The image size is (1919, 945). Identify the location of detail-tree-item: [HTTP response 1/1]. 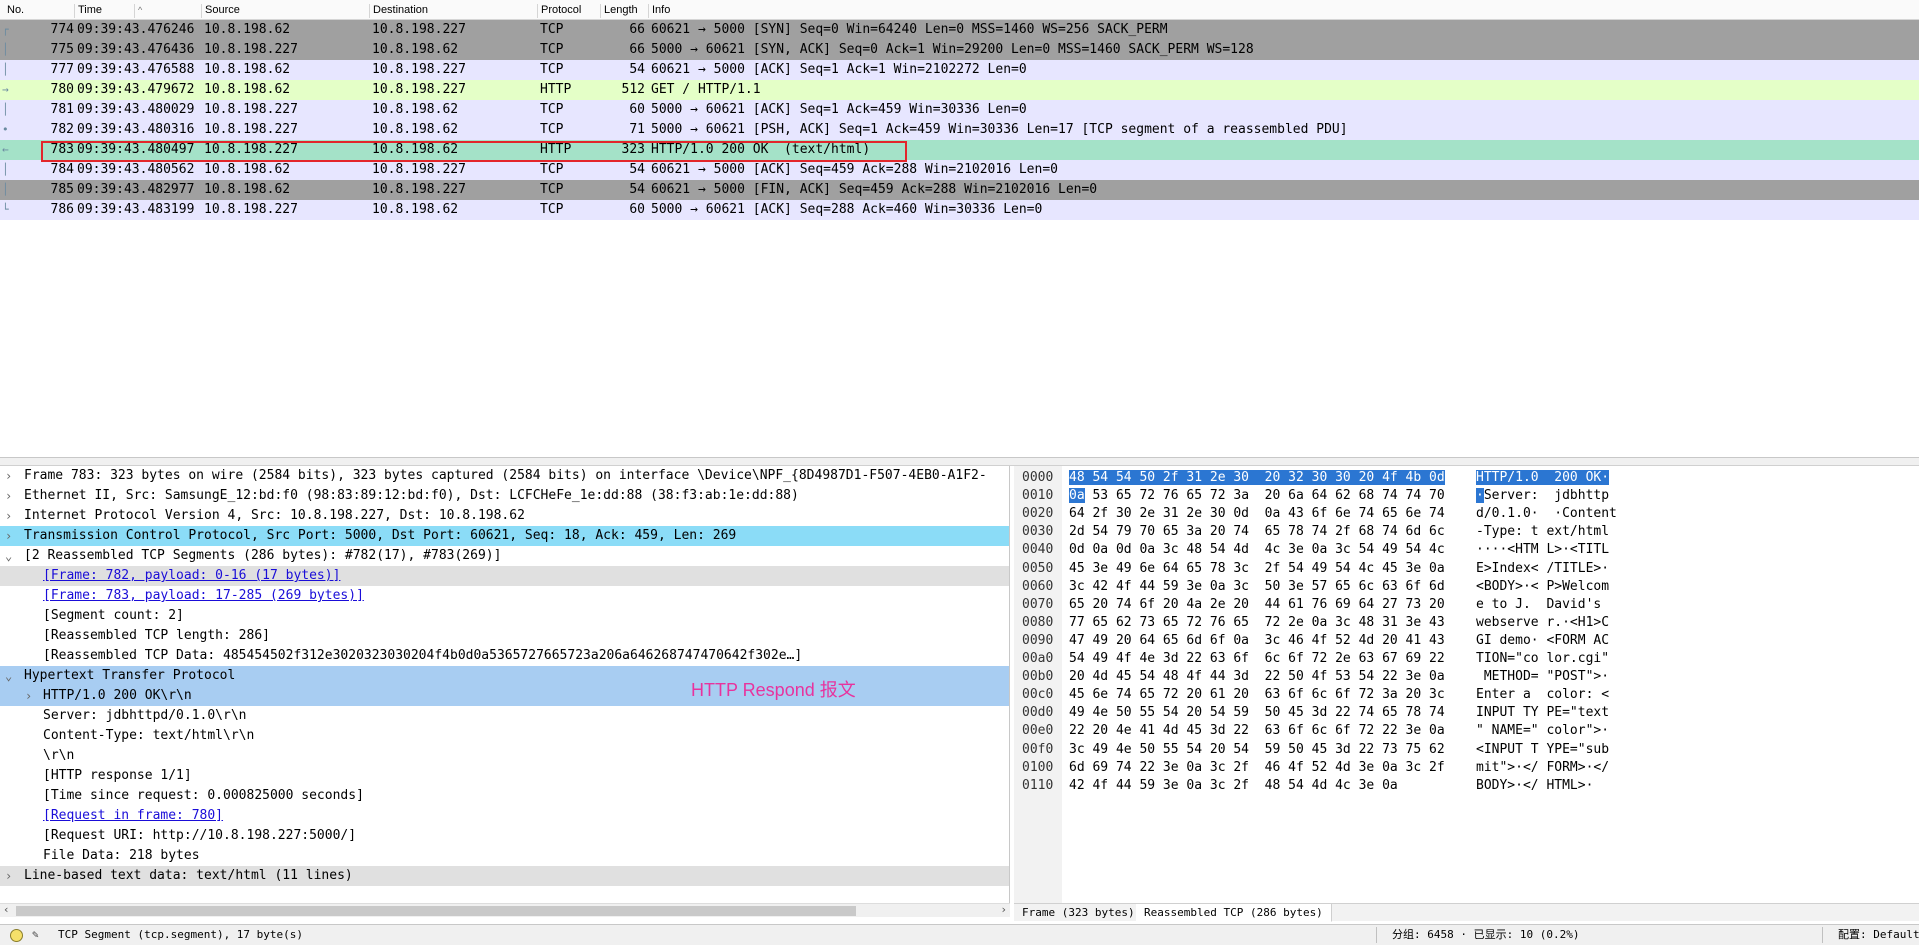
(504, 776).